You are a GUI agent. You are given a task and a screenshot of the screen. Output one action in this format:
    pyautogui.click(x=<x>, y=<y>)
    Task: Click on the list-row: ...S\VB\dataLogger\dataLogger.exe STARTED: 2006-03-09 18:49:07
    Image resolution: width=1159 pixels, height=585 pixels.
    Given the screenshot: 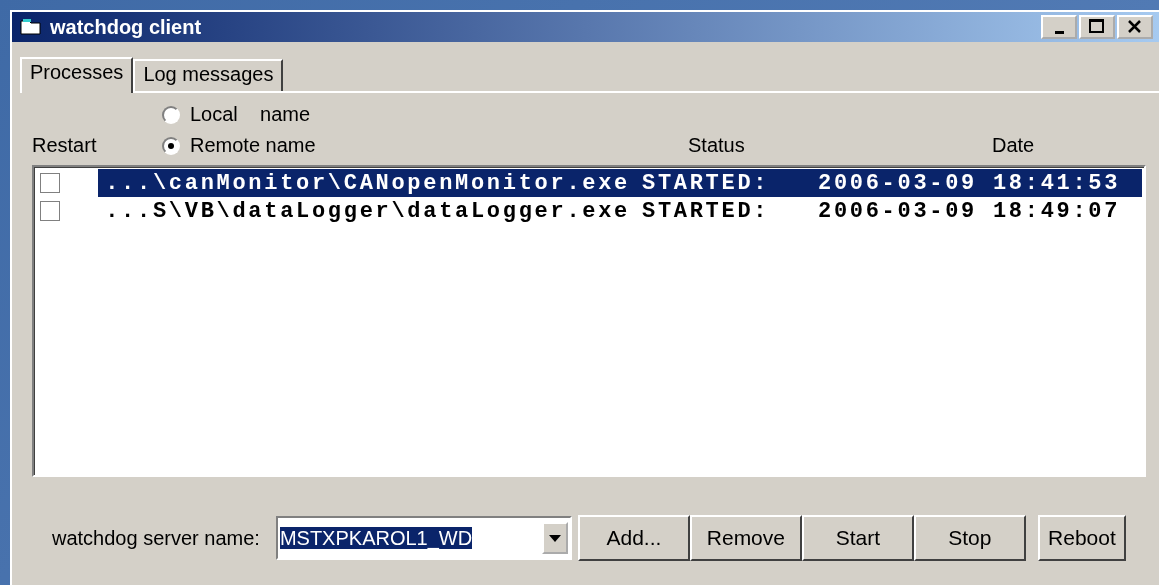 What is the action you would take?
    pyautogui.click(x=620, y=211)
    